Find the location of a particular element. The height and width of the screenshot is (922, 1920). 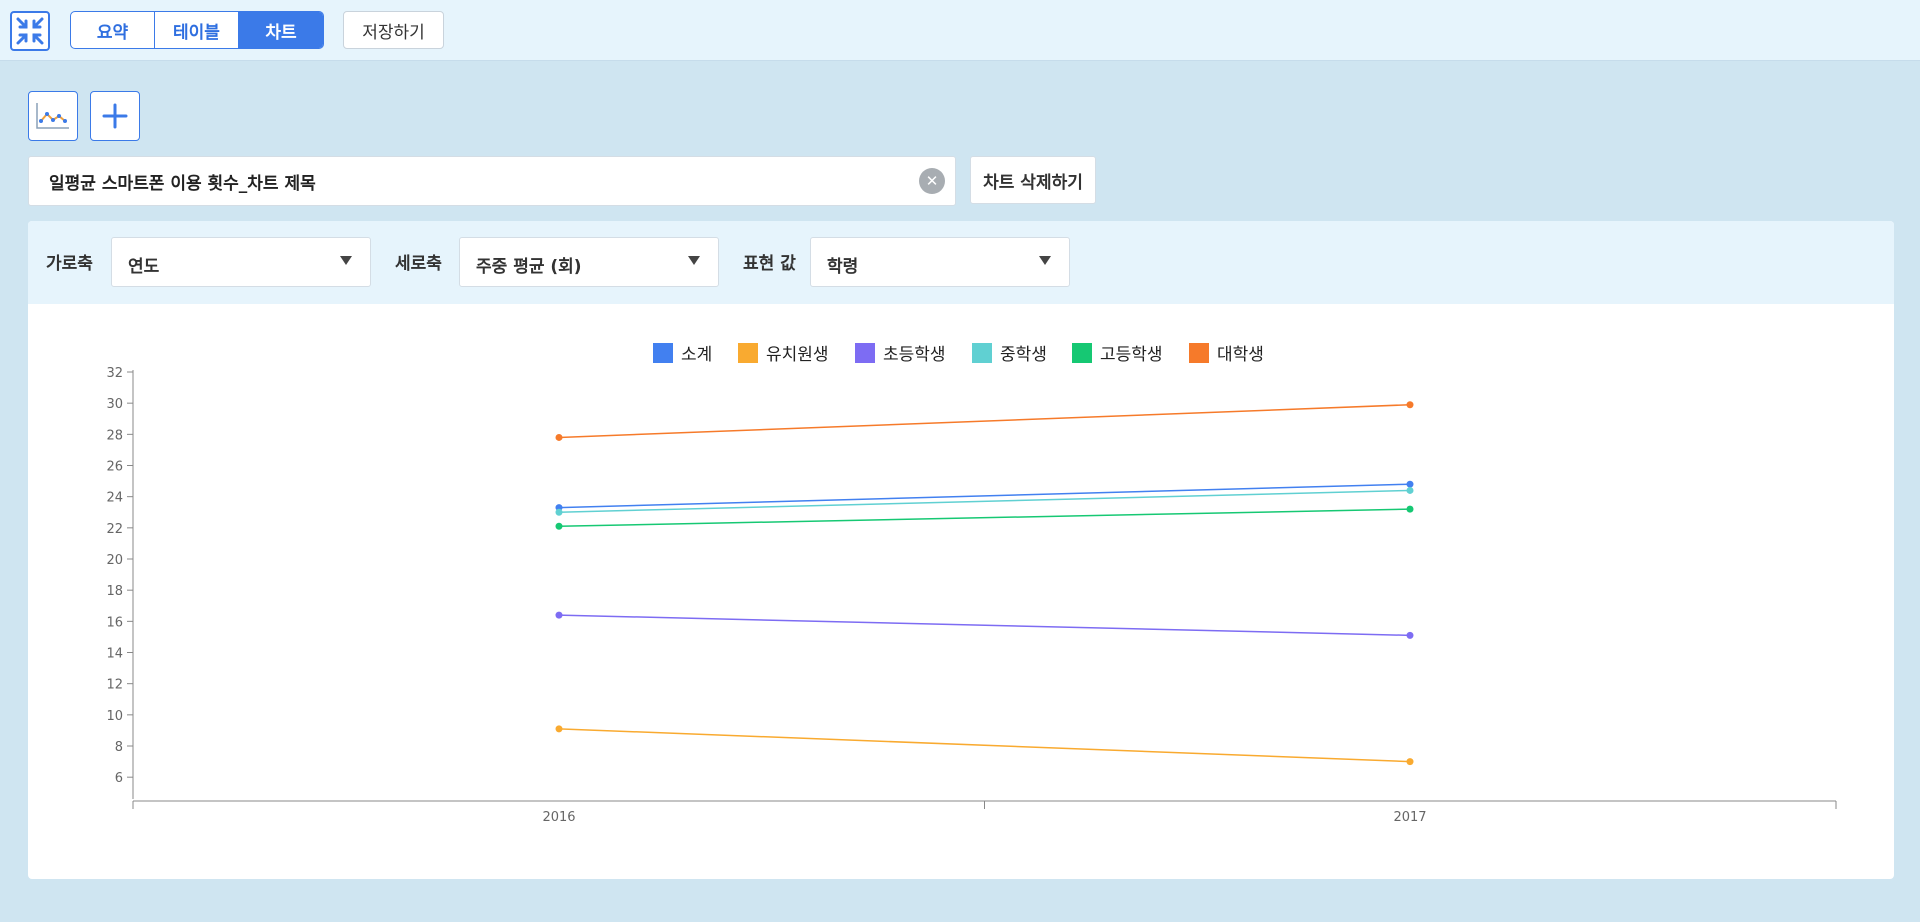

line-chart-icon is located at coordinates (52, 116).